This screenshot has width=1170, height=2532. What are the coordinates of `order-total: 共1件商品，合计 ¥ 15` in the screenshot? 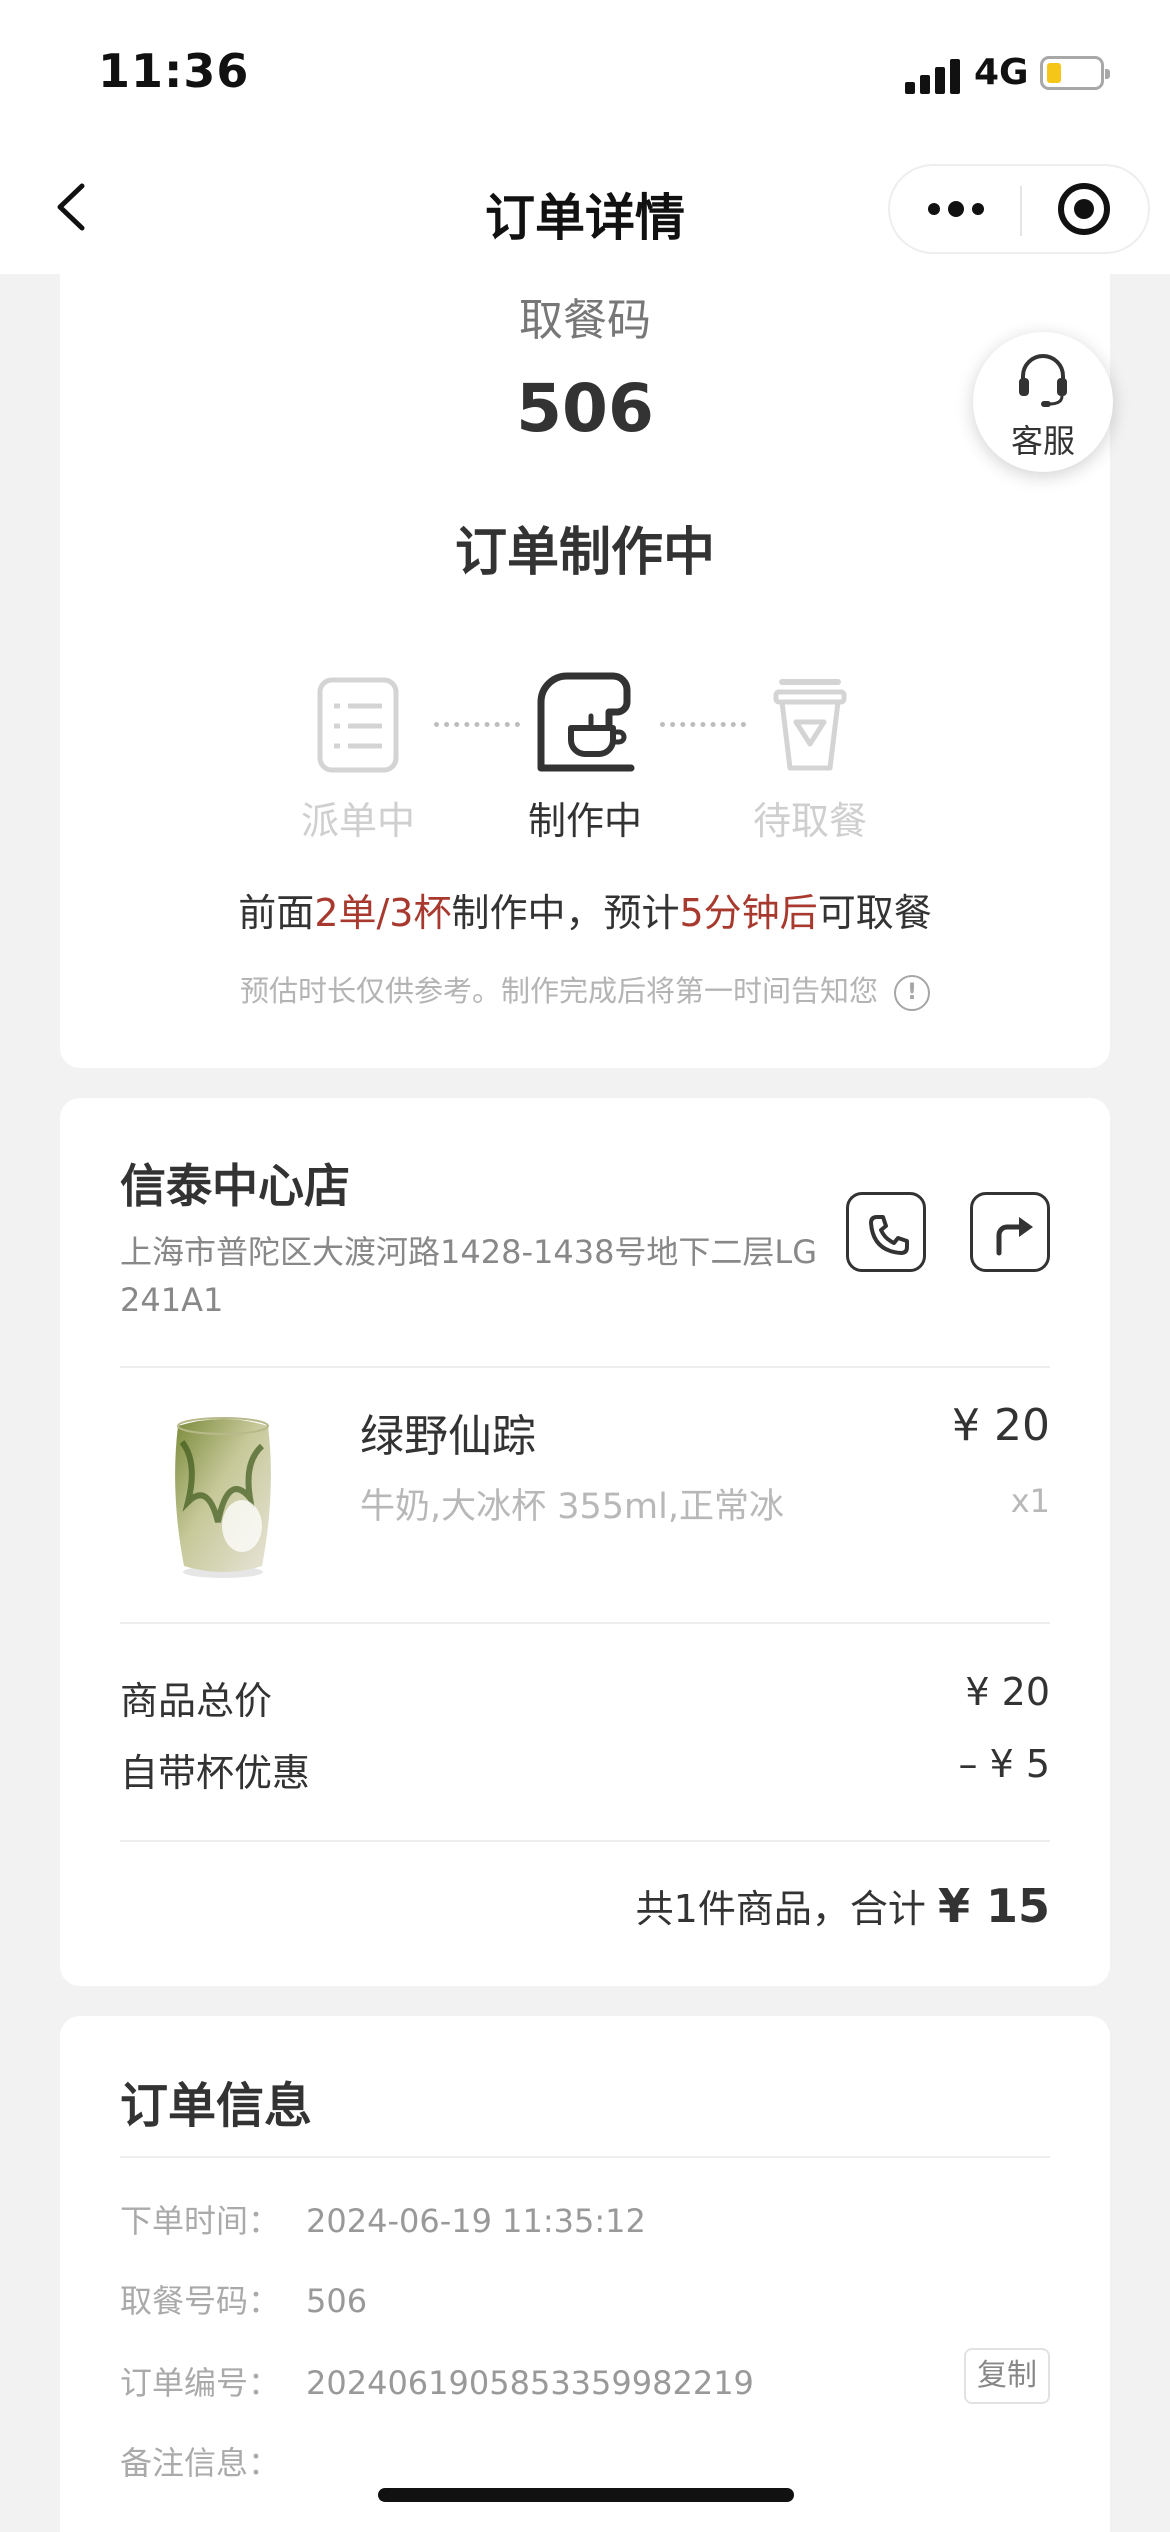 It's located at (843, 1905).